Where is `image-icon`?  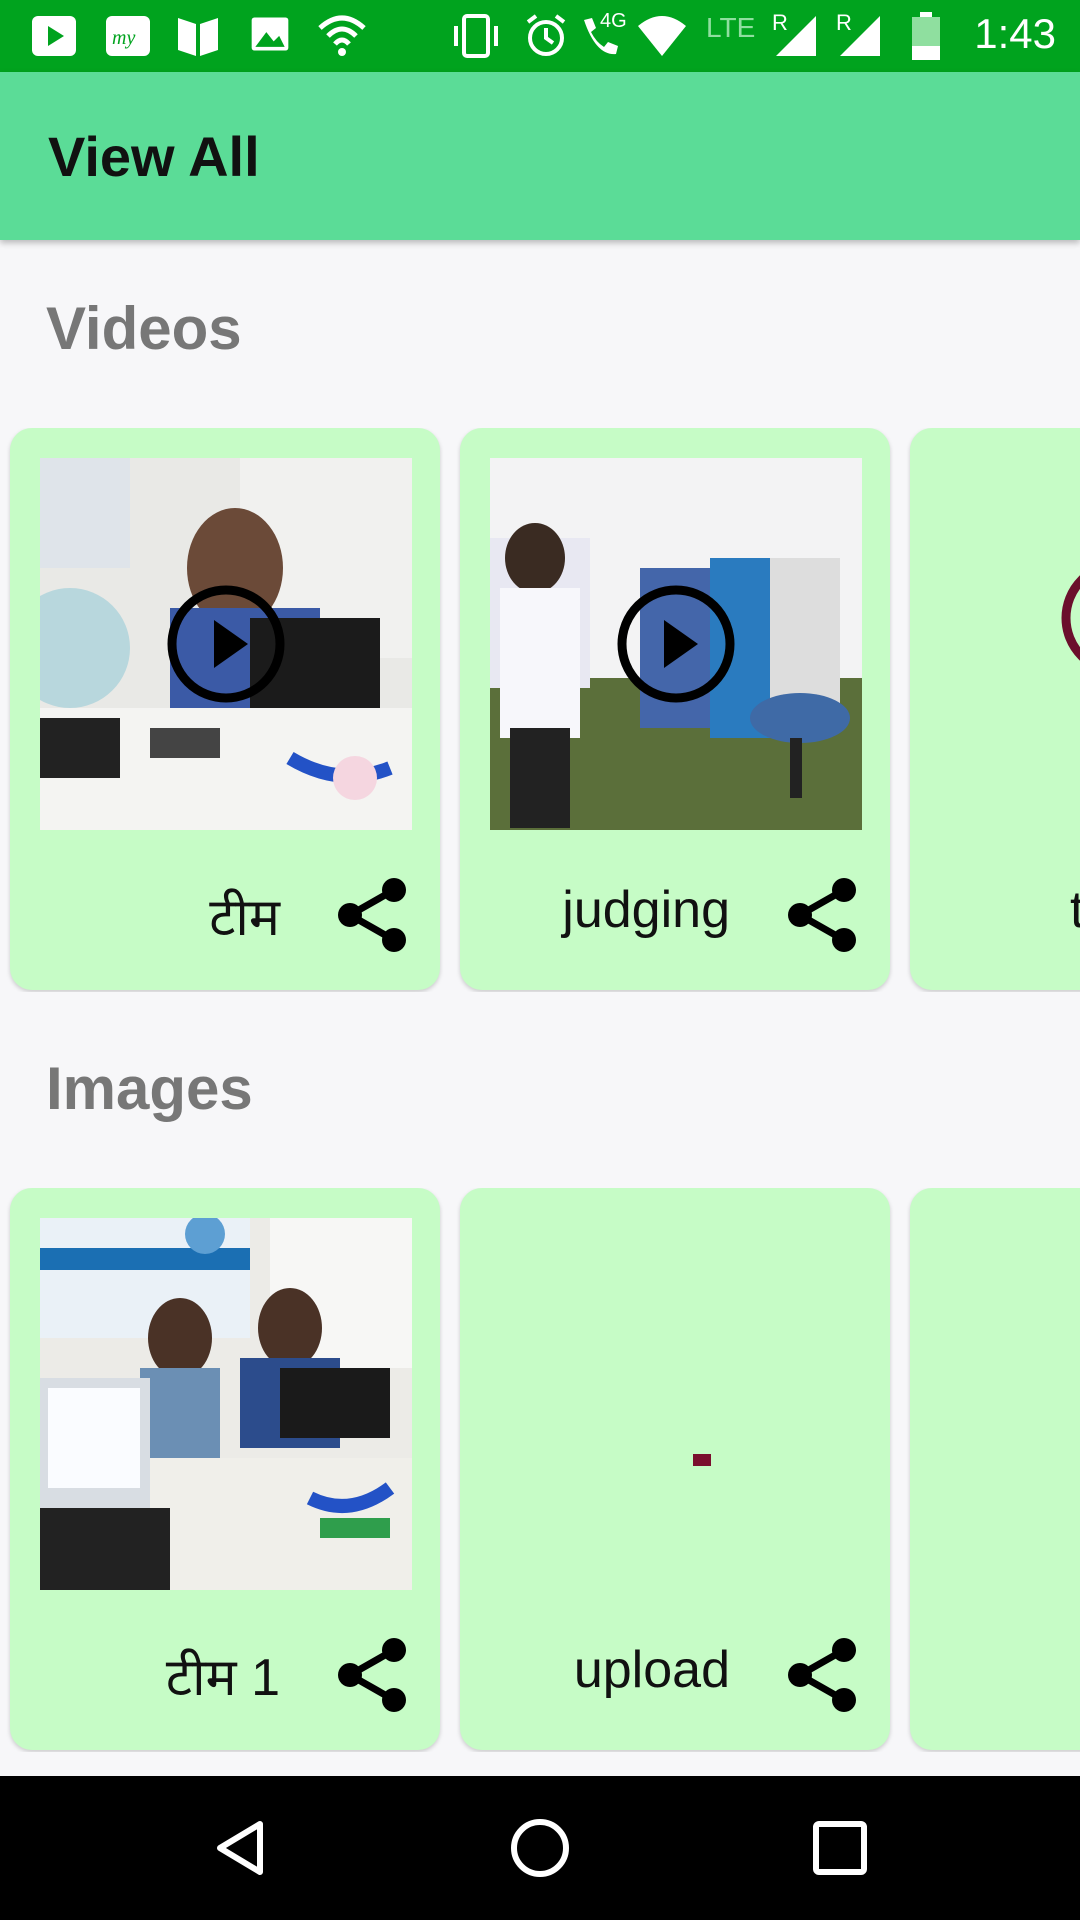
image-icon is located at coordinates (270, 34).